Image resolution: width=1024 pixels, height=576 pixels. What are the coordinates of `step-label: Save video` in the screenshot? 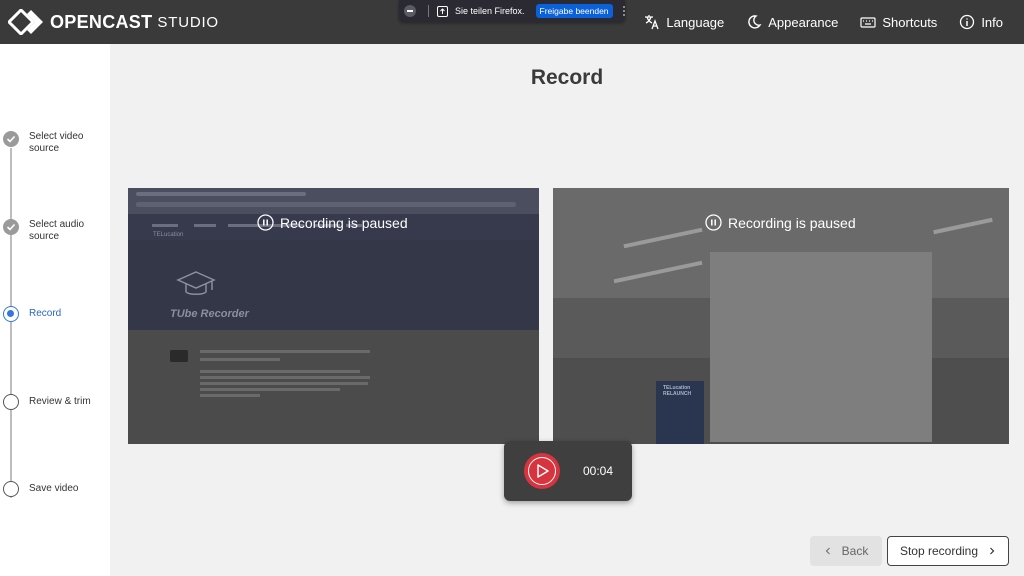 It's located at (54, 488).